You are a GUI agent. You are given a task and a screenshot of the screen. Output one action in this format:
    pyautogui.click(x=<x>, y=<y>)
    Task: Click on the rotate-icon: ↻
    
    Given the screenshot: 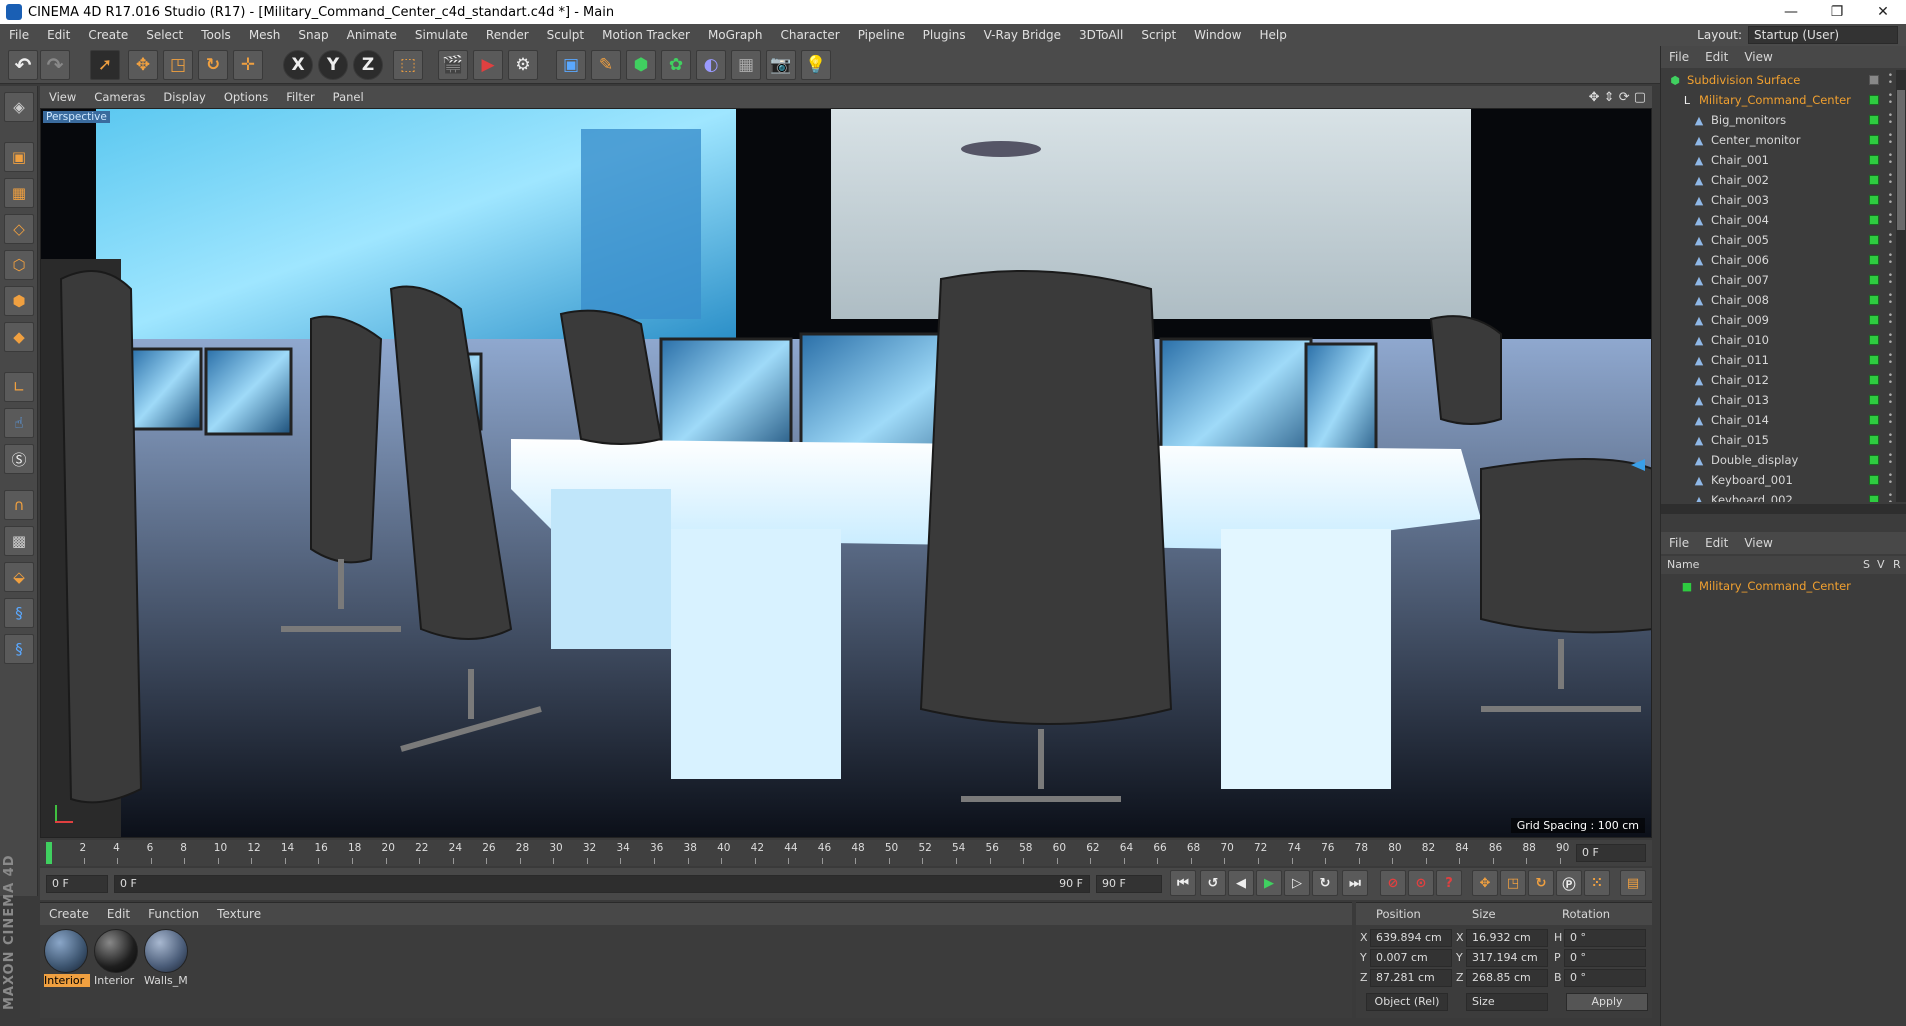 What is the action you would take?
    pyautogui.click(x=213, y=65)
    